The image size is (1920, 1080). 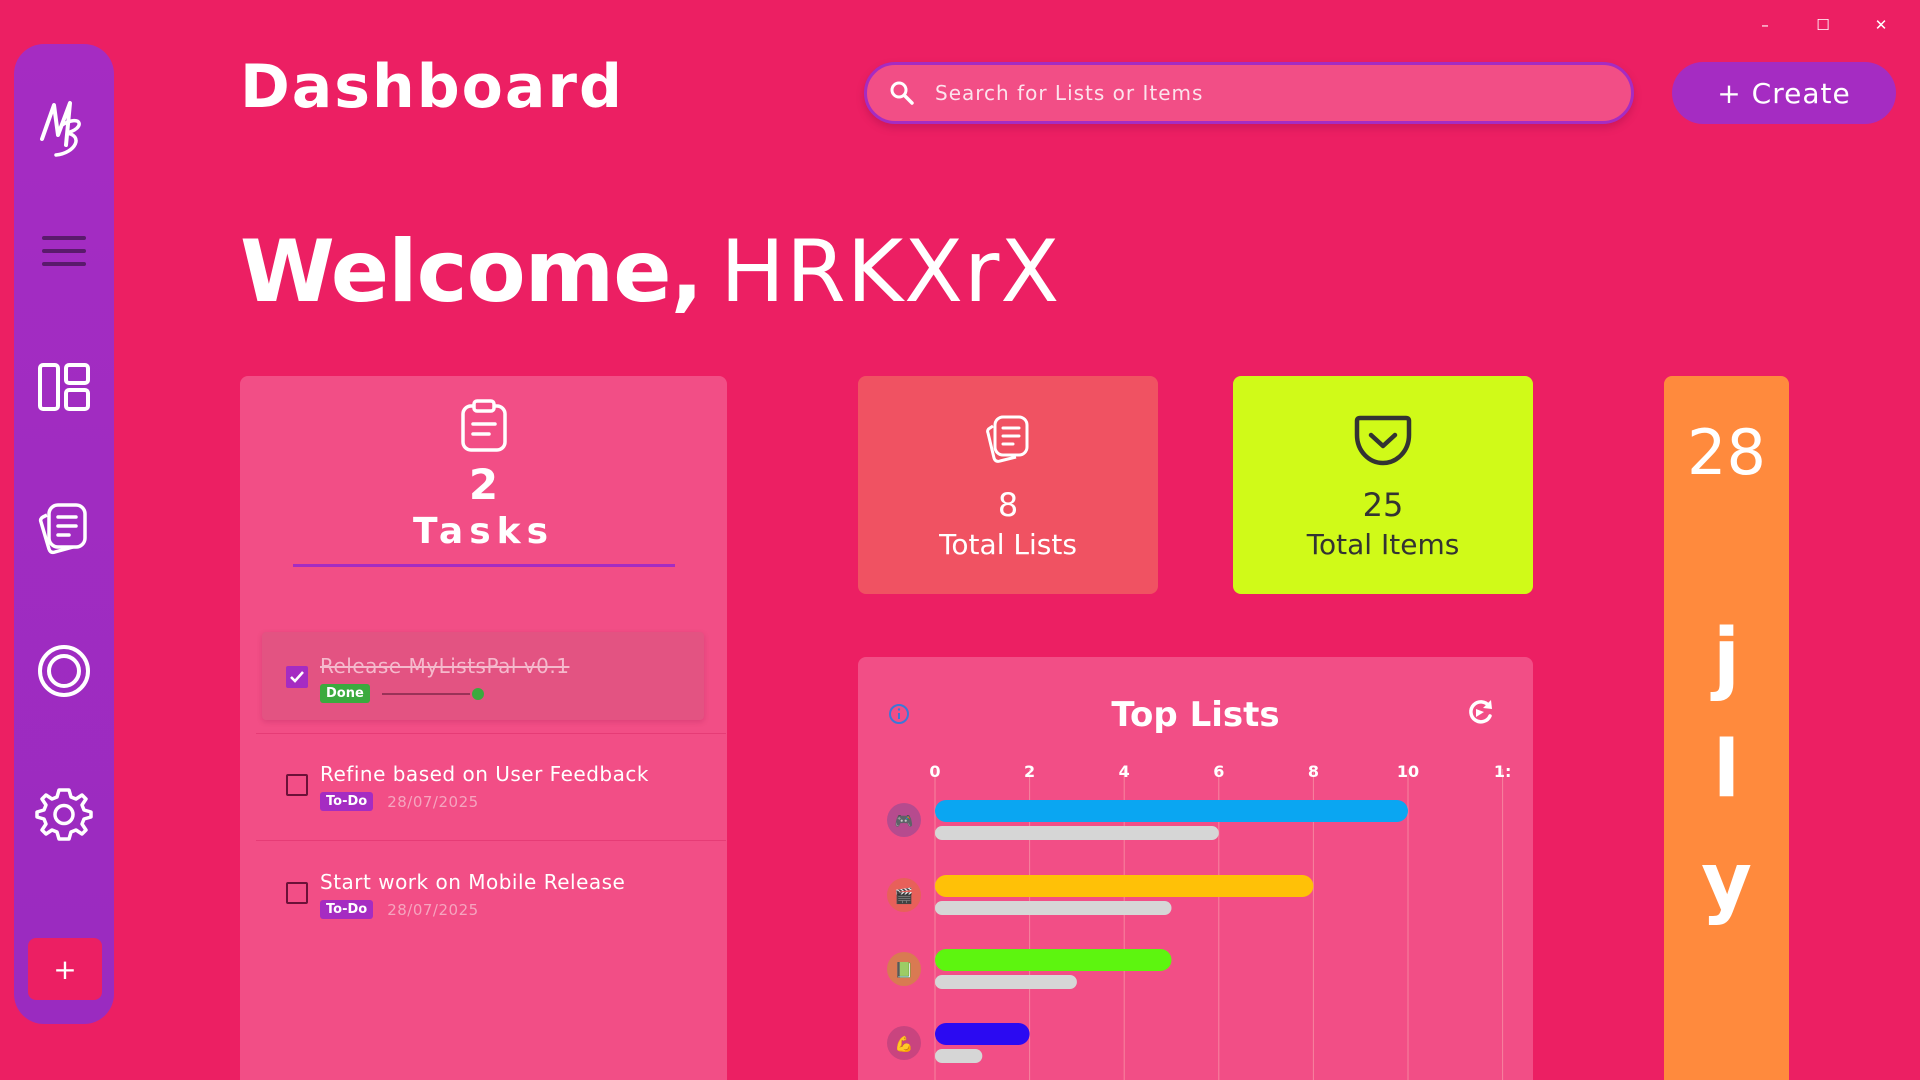 I want to click on task-title: Release MyListsPal v0.1, so click(x=445, y=666).